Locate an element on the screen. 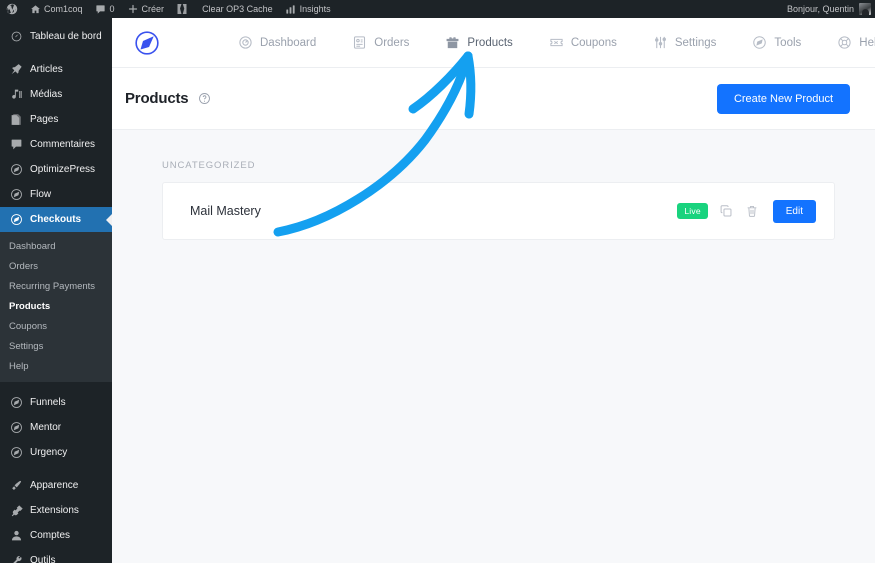  wordpress-icon is located at coordinates (12, 9).